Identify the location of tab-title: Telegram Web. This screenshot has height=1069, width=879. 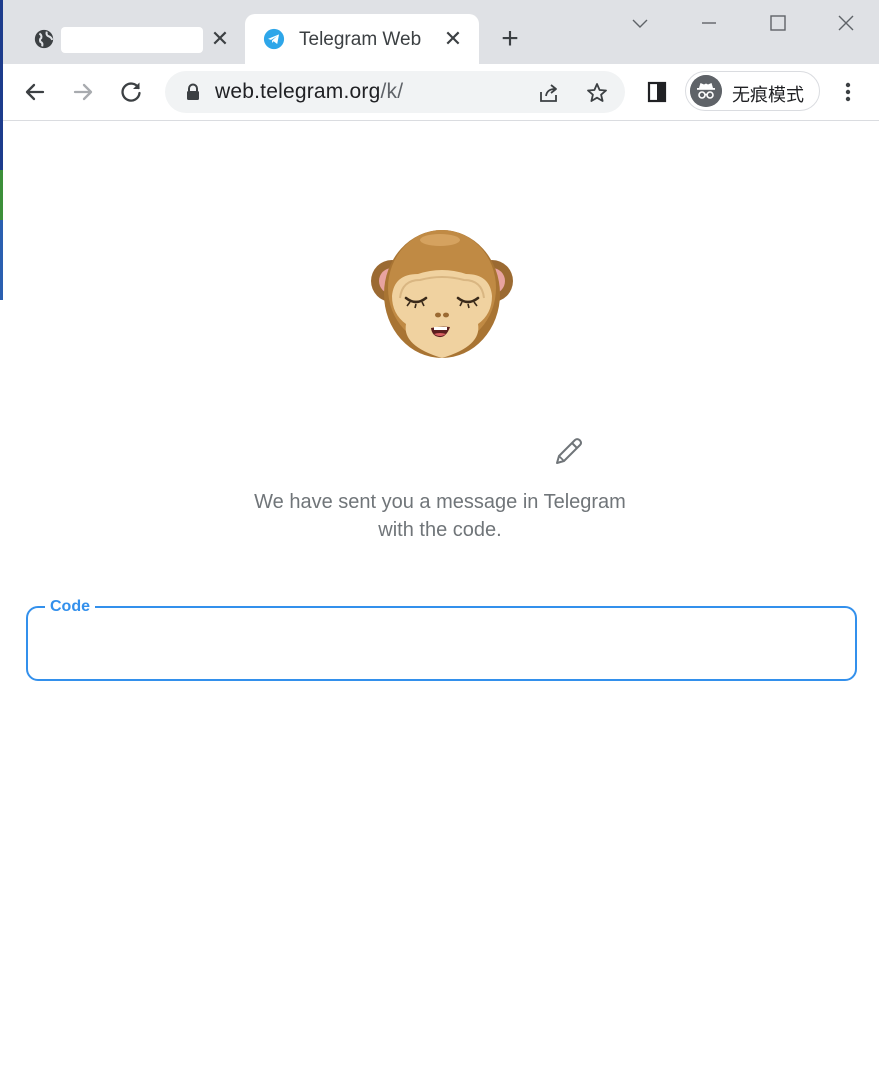
(360, 39).